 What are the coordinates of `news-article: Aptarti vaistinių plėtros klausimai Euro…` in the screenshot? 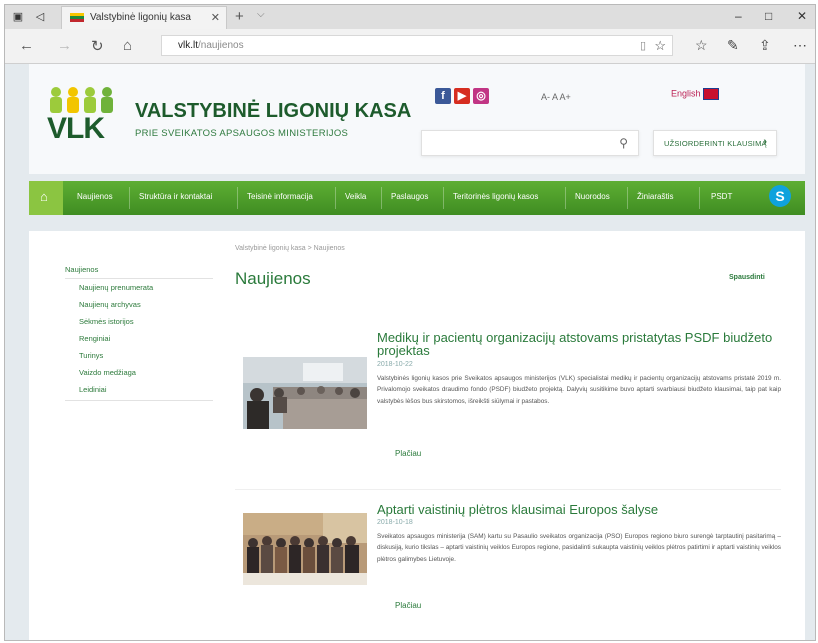 It's located at (508, 568).